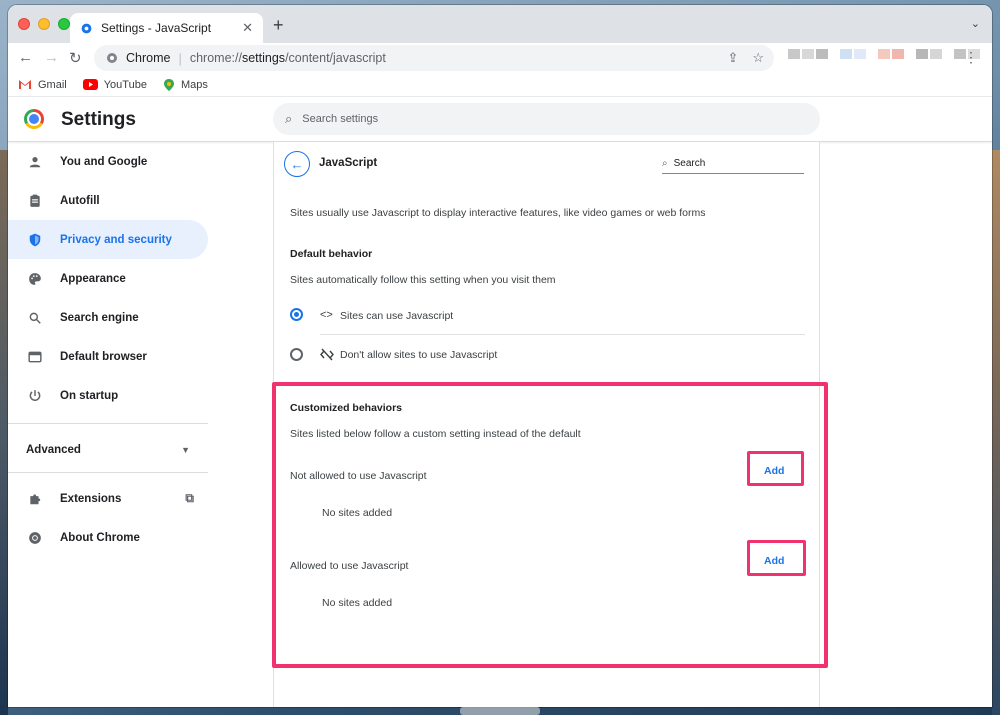 The height and width of the screenshot is (715, 1000). What do you see at coordinates (335, 58) in the screenshot?
I see `url-path: /content/javascript` at bounding box center [335, 58].